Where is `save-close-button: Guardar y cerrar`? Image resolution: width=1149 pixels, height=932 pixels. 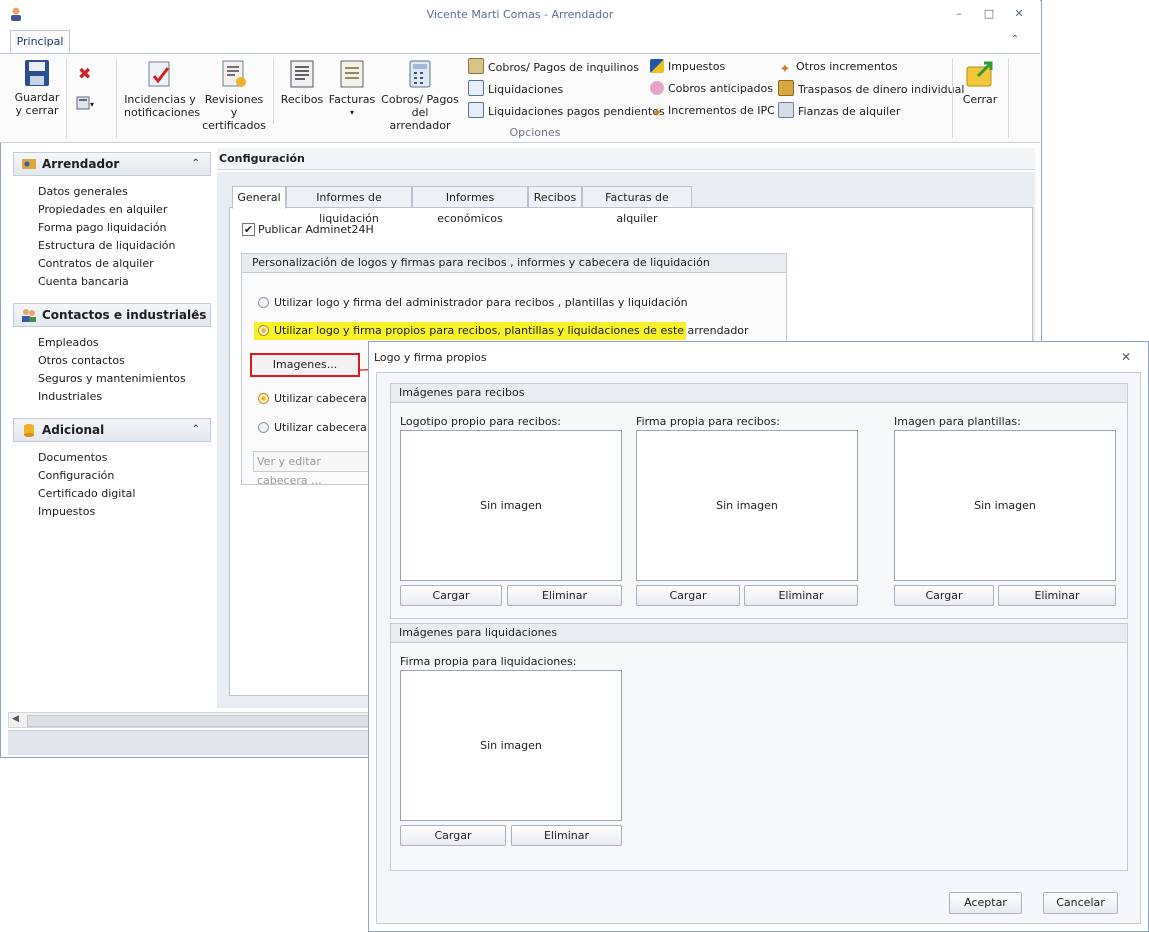 save-close-button: Guardar y cerrar is located at coordinates (37, 91).